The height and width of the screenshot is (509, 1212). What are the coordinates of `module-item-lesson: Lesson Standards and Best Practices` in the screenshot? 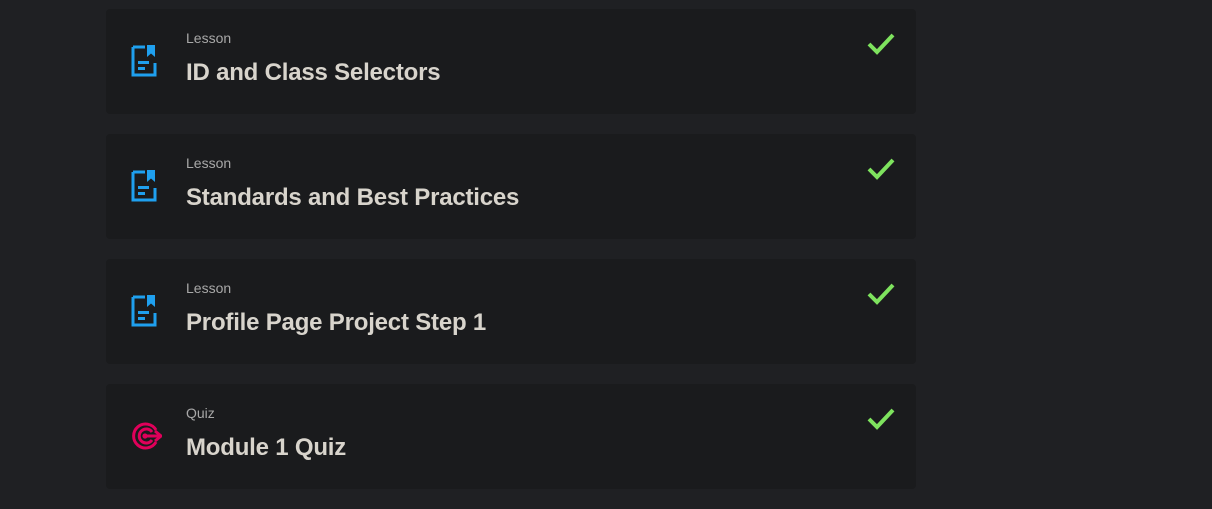 It's located at (511, 186).